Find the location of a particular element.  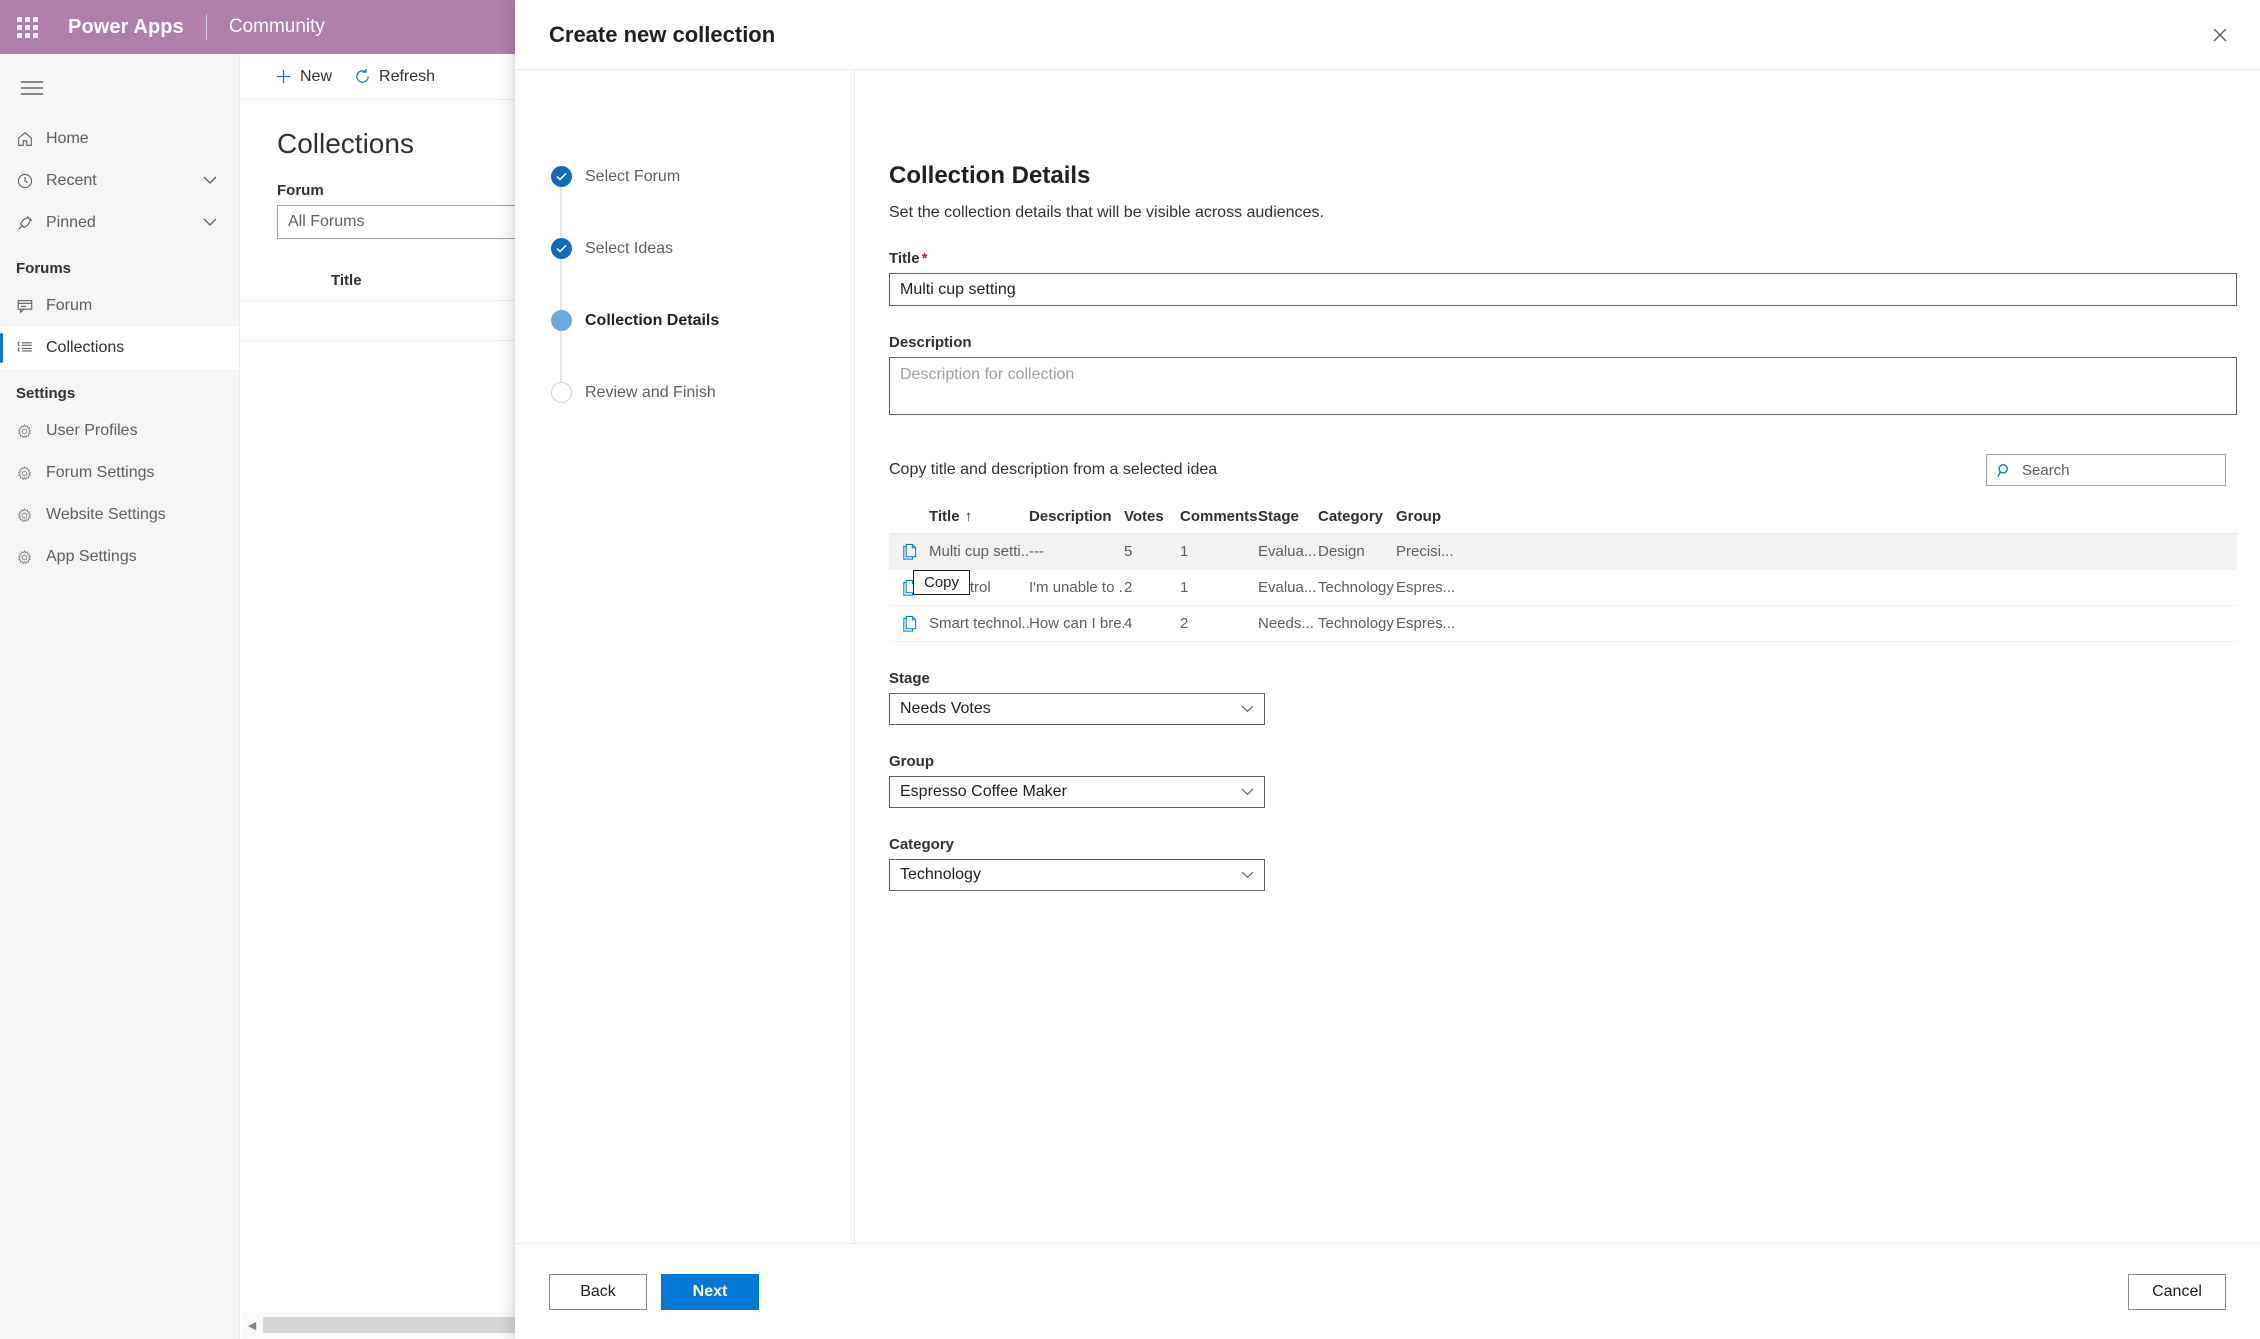

cell-votes: 2 is located at coordinates (1128, 587).